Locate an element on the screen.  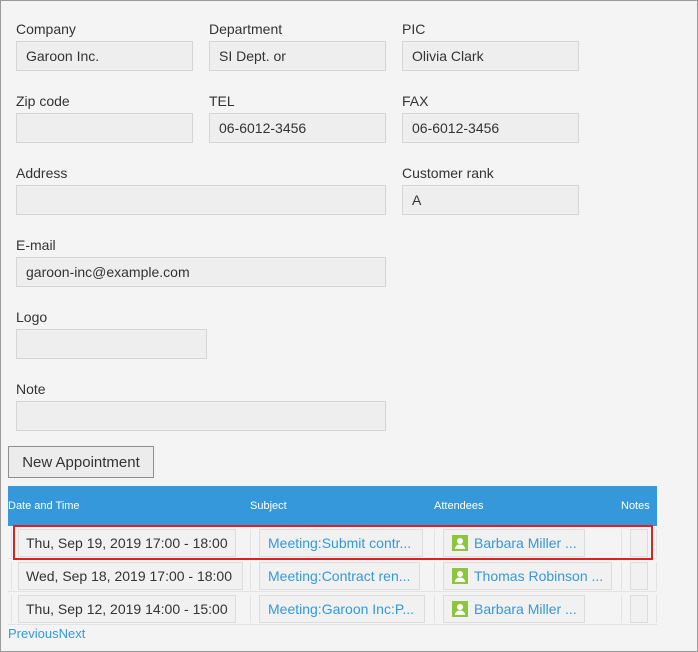
previous-link: Previous is located at coordinates (33, 633).